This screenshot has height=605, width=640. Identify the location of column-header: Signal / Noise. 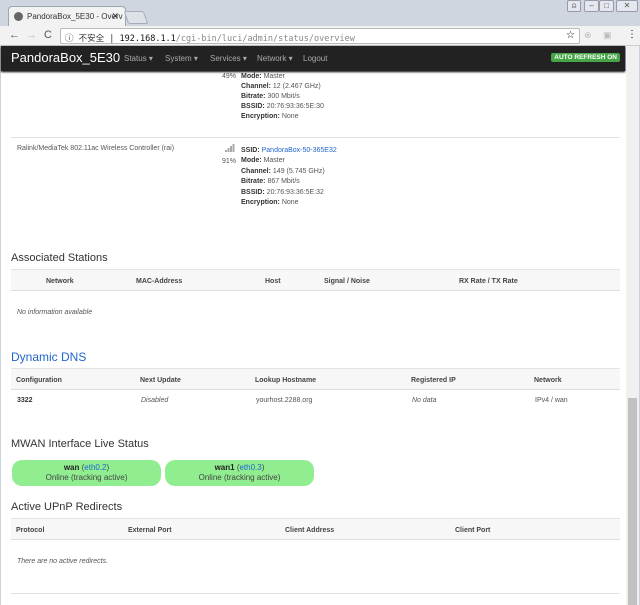
(347, 281).